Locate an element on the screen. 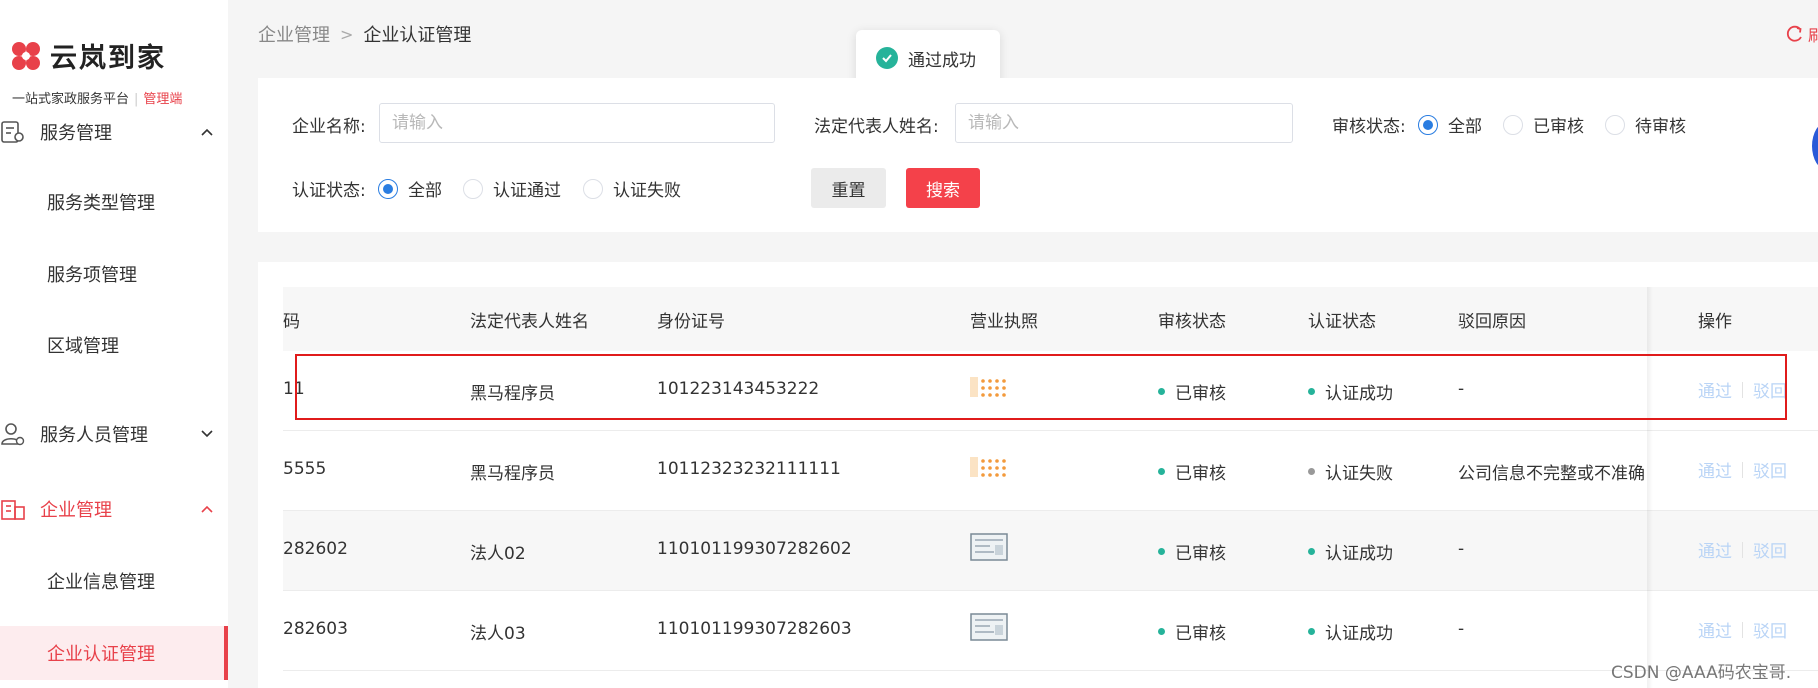 This screenshot has width=1818, height=688. cell-id-number: 10112323232111111 is located at coordinates (749, 469).